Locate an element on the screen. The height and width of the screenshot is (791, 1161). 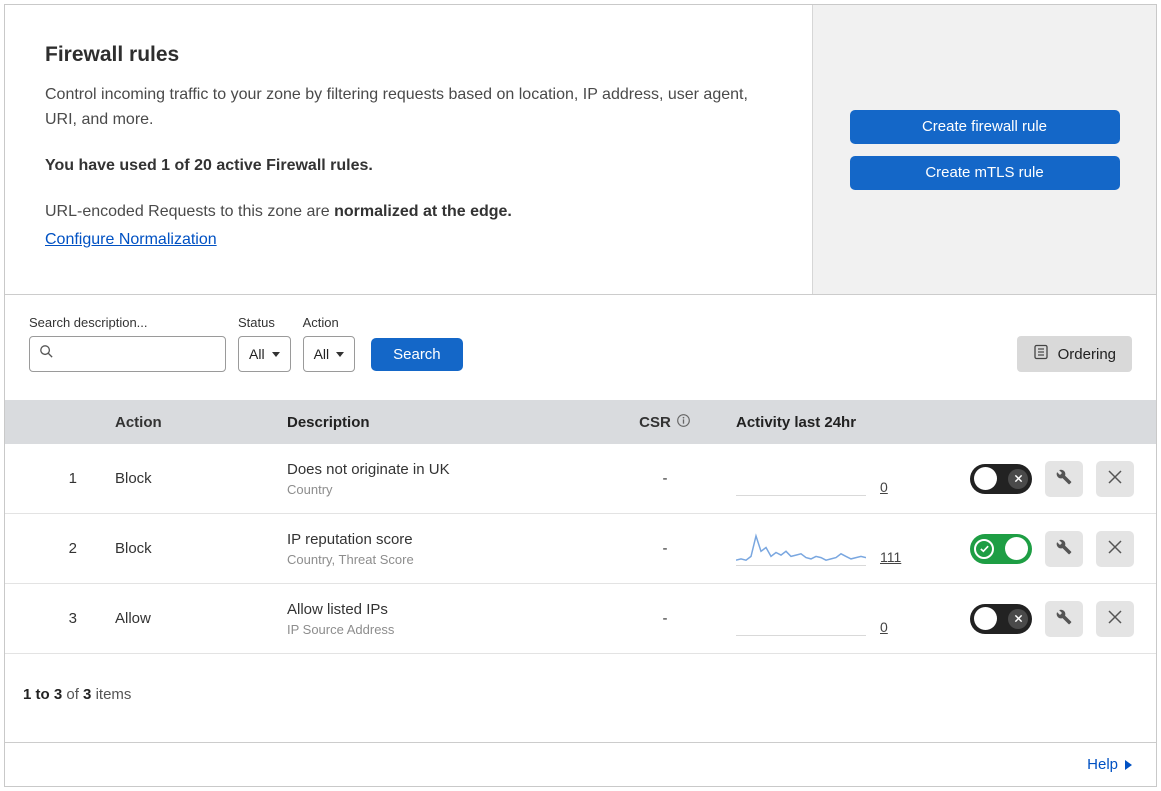
search-input is located at coordinates (138, 354).